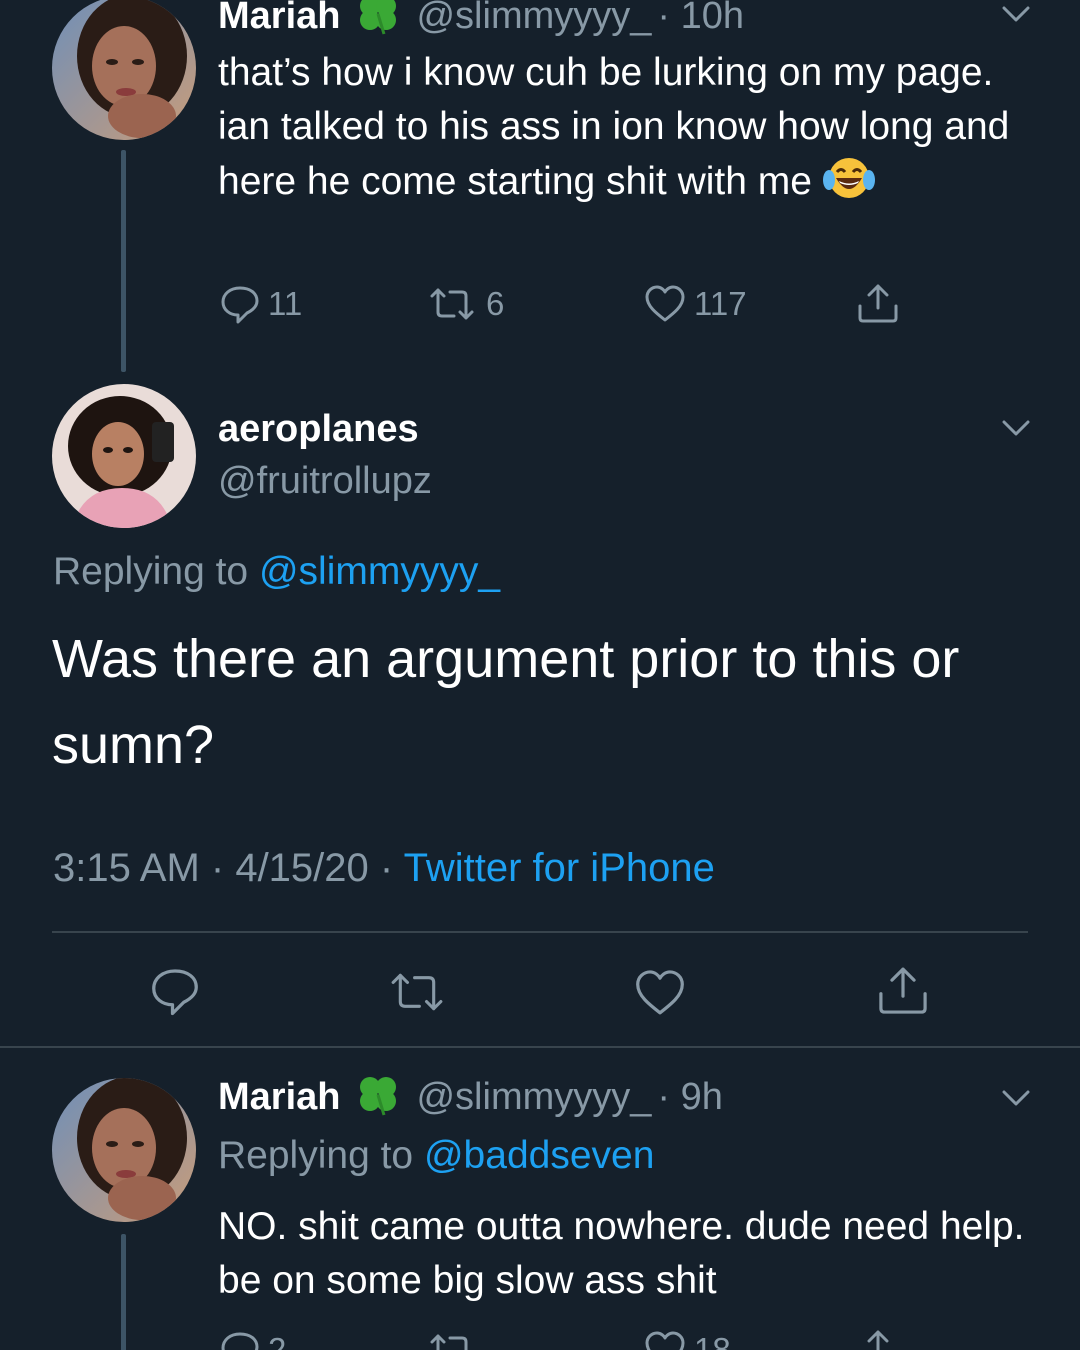 This screenshot has width=1080, height=1350. What do you see at coordinates (261, 304) in the screenshot?
I see `reply-button: 11` at bounding box center [261, 304].